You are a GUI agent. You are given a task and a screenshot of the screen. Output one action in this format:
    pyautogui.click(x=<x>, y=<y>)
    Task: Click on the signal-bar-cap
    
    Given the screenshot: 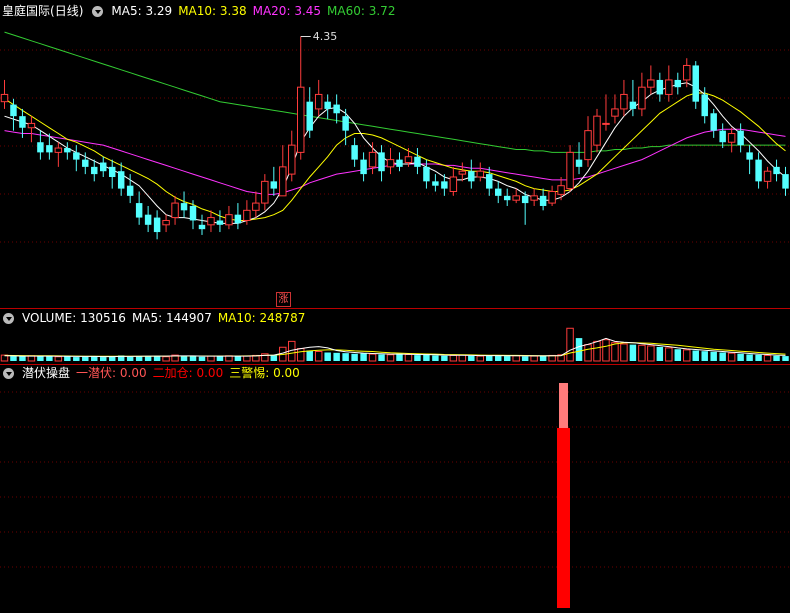 What is the action you would take?
    pyautogui.click(x=563, y=405)
    